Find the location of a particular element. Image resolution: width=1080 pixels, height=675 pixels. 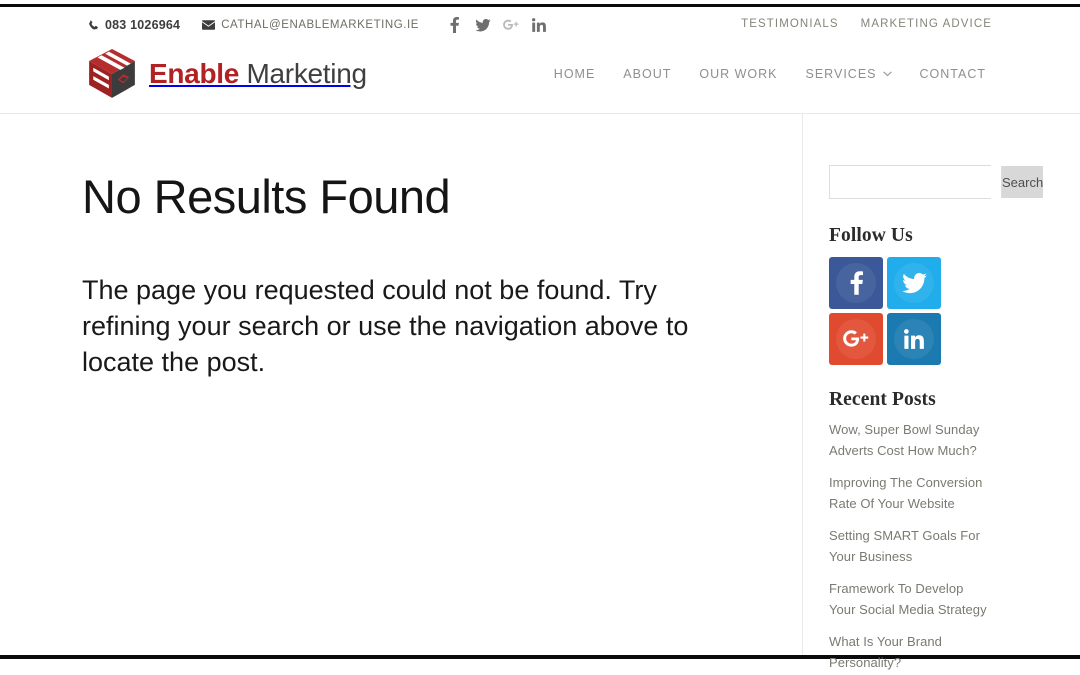

search-widget: Search is located at coordinates (936, 182).